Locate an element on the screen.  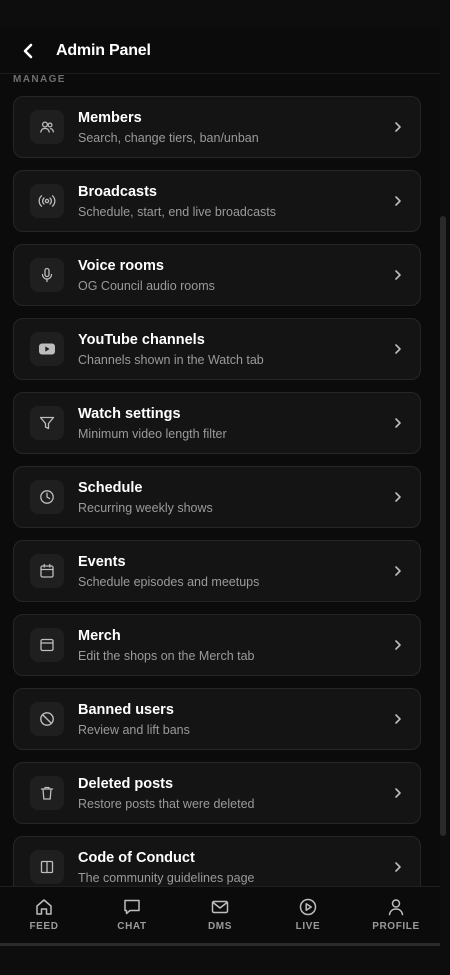
shop-window-icon is located at coordinates (47, 645).